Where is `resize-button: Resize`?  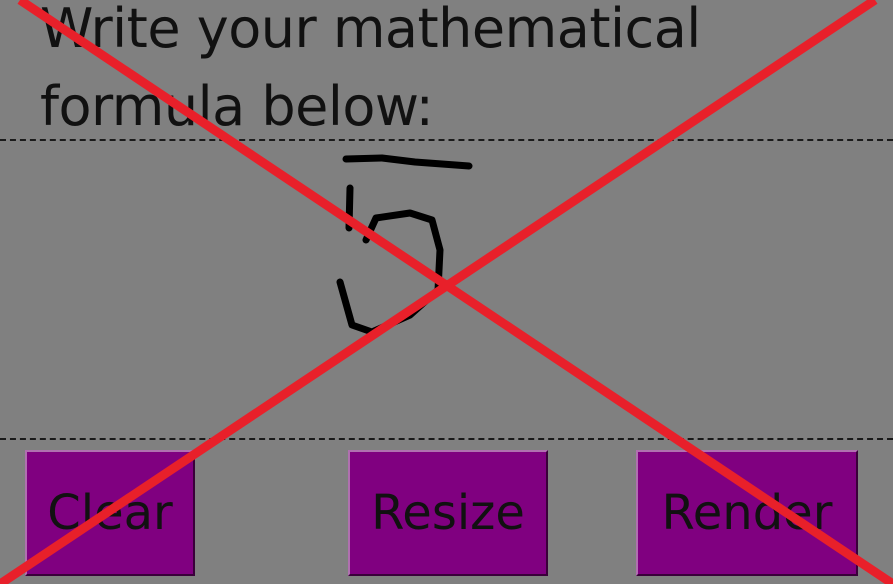 resize-button: Resize is located at coordinates (448, 513).